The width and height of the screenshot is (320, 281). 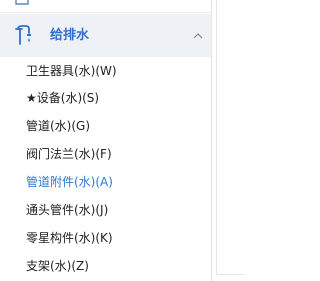 I want to click on previous-section-stub, so click(x=105, y=6).